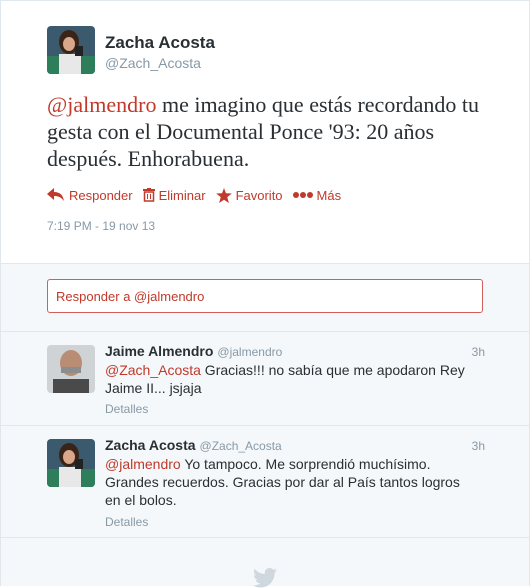 The height and width of the screenshot is (588, 530). I want to click on delete-button: Eliminar, so click(174, 195).